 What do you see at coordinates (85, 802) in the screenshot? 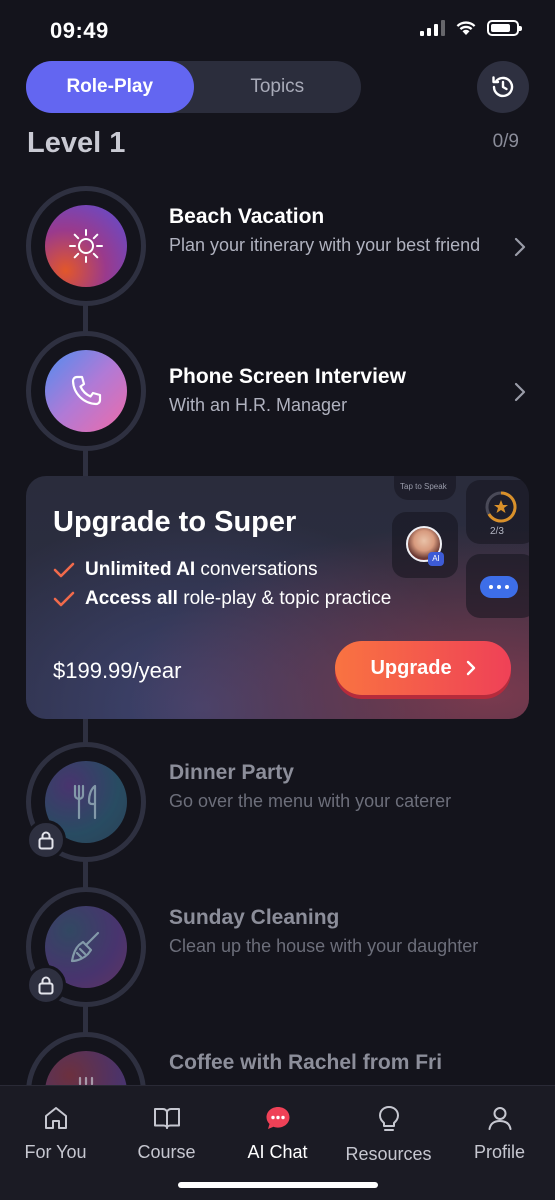
I see `fork-knife-icon` at bounding box center [85, 802].